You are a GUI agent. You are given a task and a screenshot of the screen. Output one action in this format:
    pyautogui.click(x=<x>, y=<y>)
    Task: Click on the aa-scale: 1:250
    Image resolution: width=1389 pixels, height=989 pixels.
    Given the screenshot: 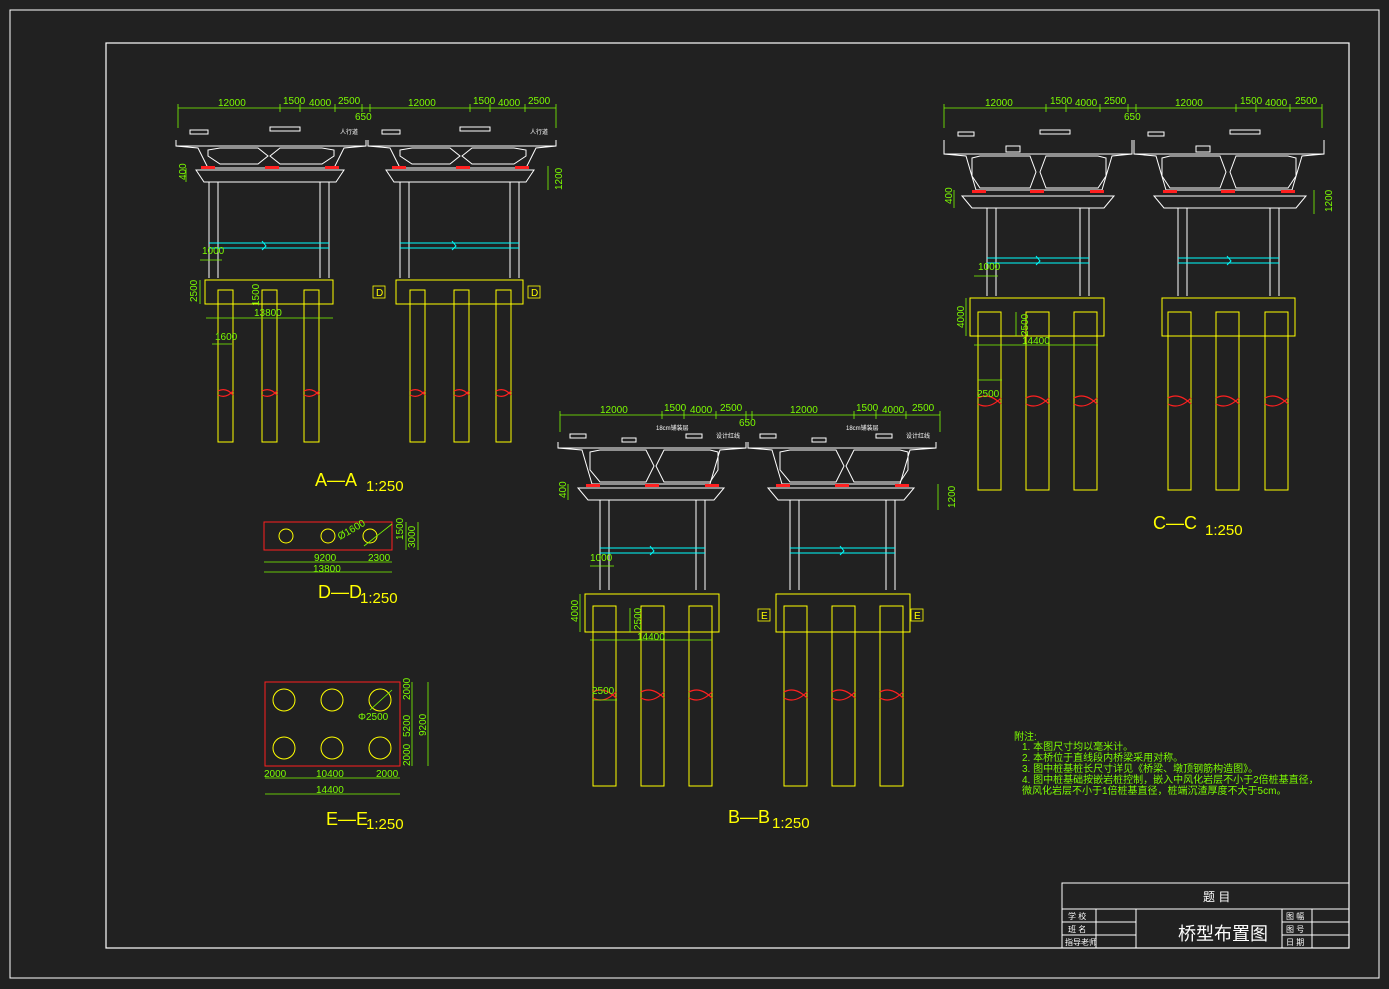 What is the action you would take?
    pyautogui.click(x=385, y=486)
    